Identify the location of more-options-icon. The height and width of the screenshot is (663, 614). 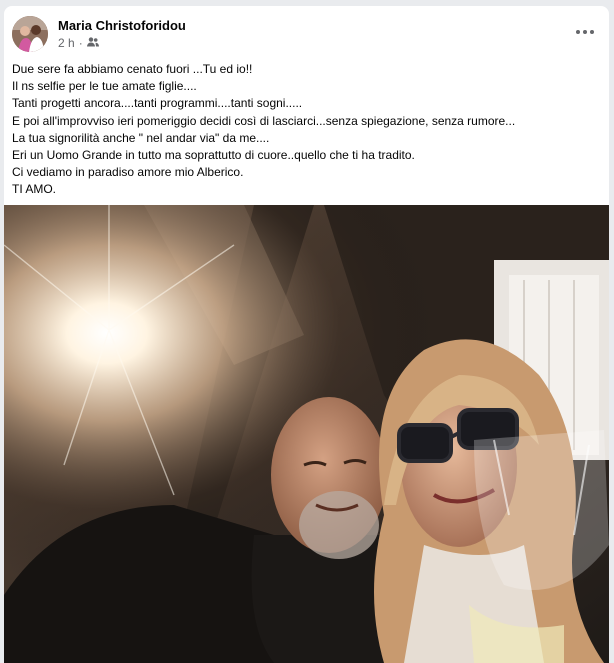
(585, 32).